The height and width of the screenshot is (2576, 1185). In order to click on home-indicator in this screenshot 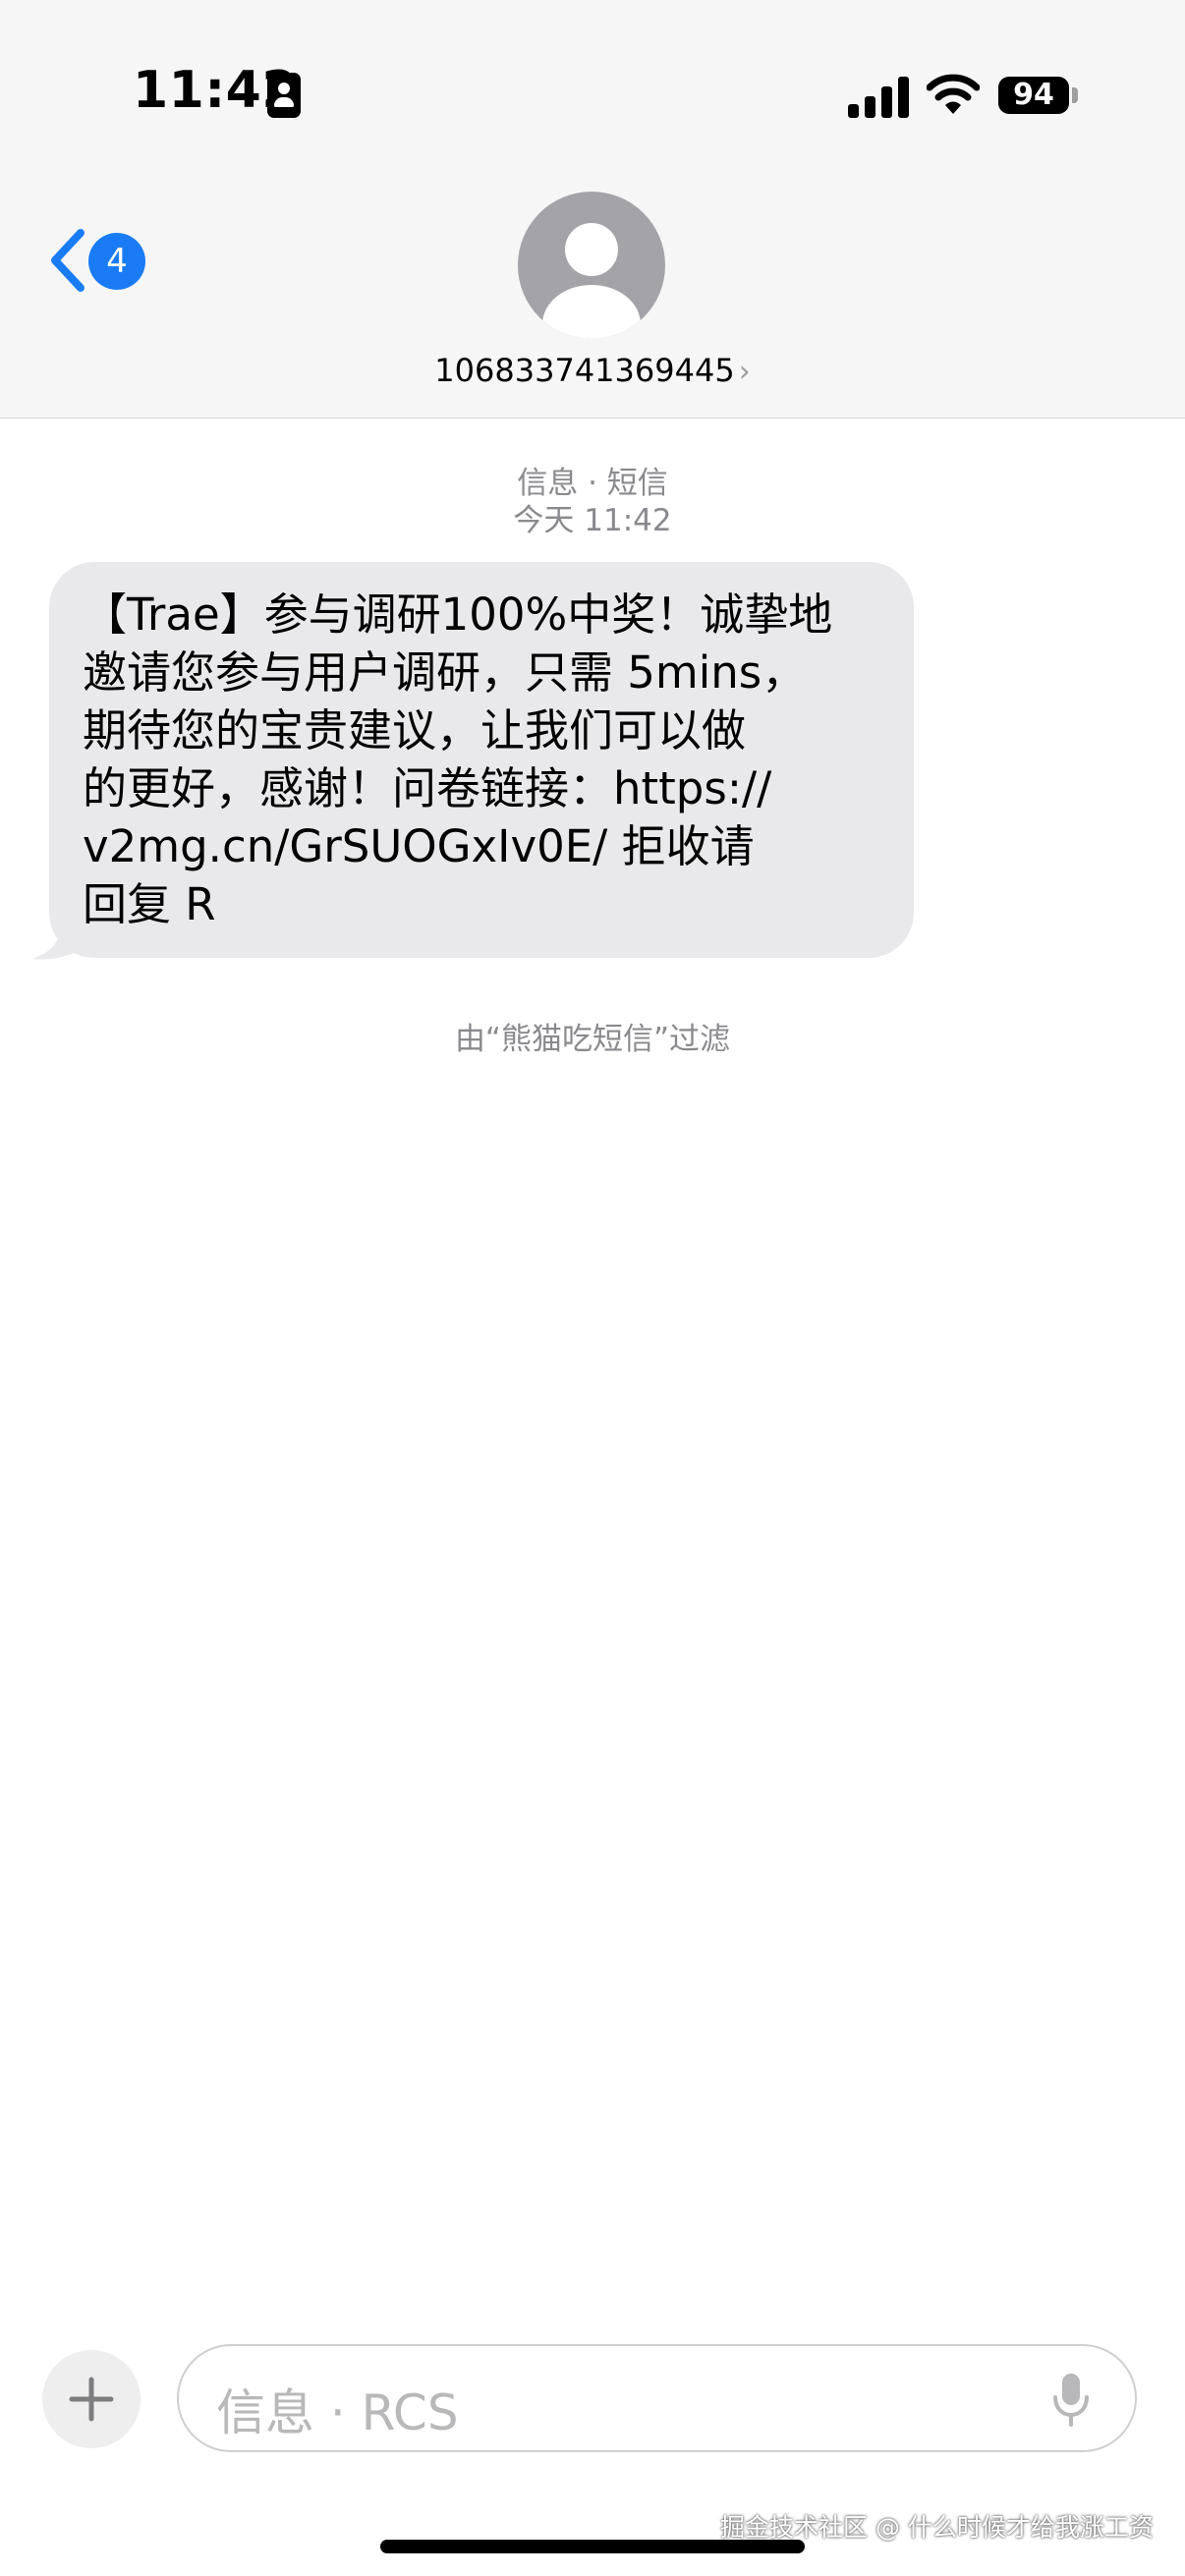, I will do `click(592, 2546)`.